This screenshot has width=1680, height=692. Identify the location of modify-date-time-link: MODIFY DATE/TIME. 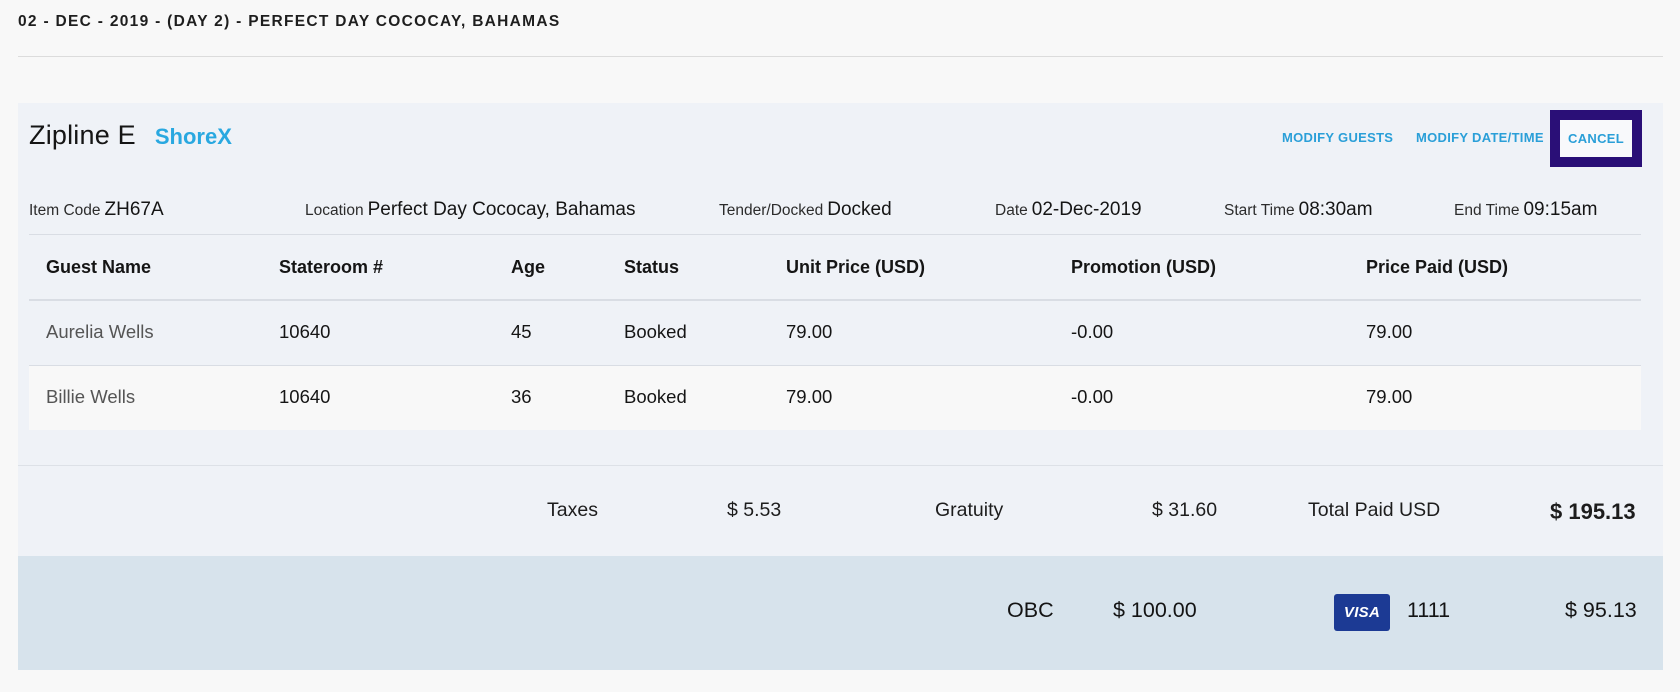
(1480, 137).